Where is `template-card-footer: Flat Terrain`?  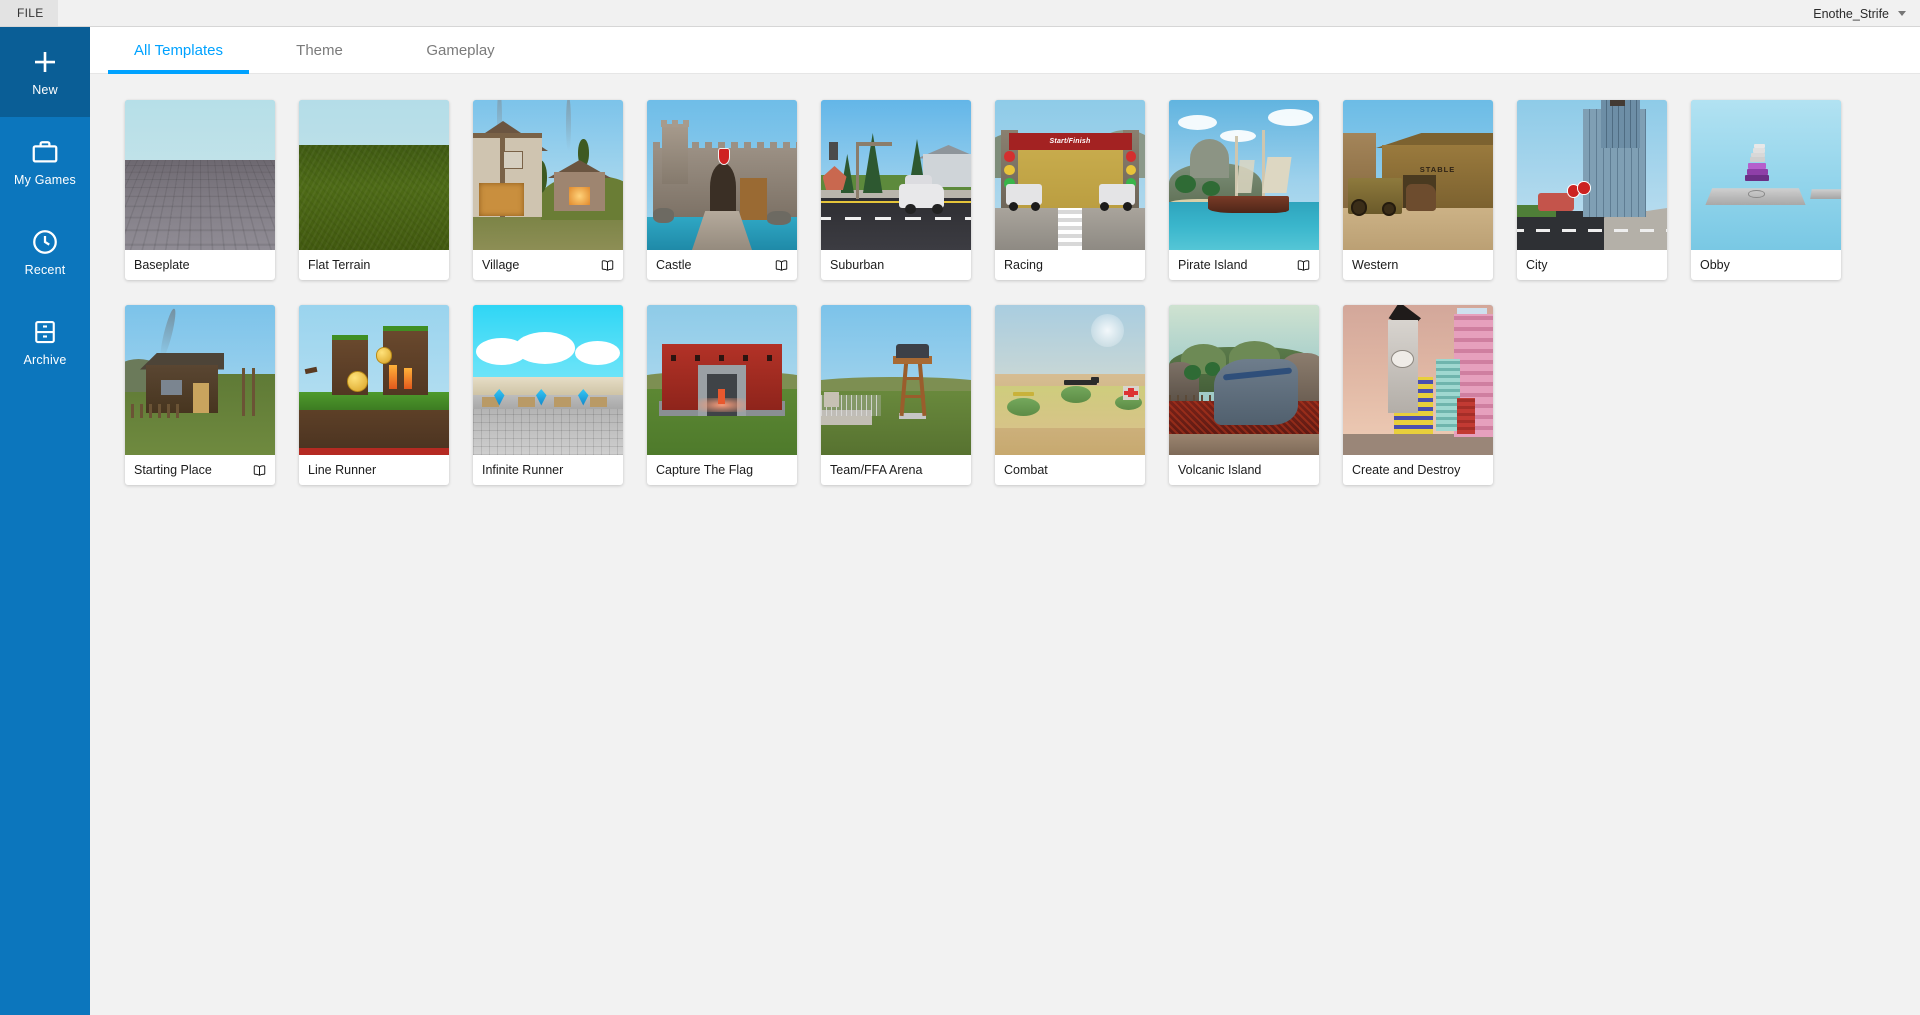 template-card-footer: Flat Terrain is located at coordinates (374, 265).